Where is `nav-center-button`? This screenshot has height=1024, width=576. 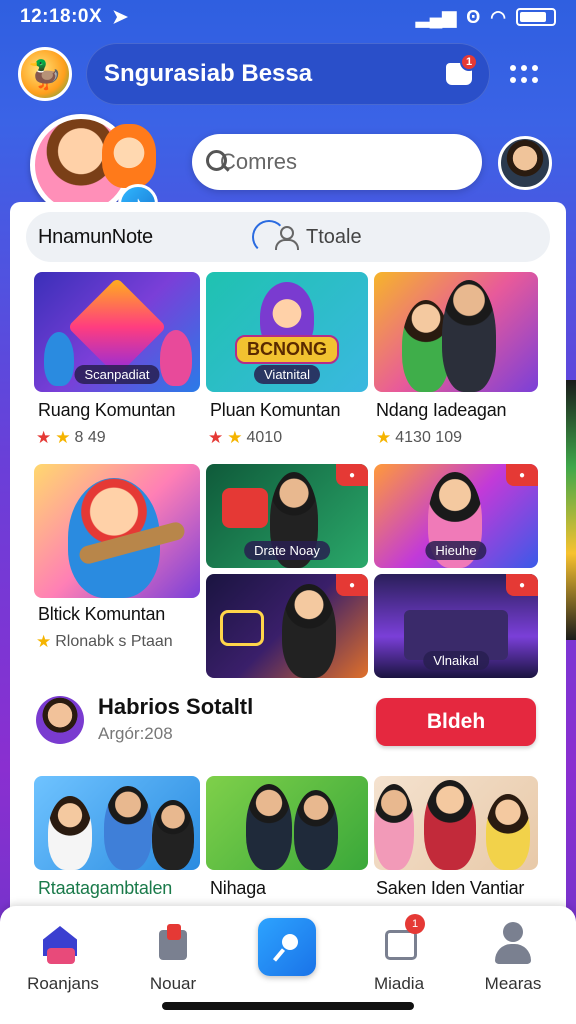
nav-center-button is located at coordinates (287, 947).